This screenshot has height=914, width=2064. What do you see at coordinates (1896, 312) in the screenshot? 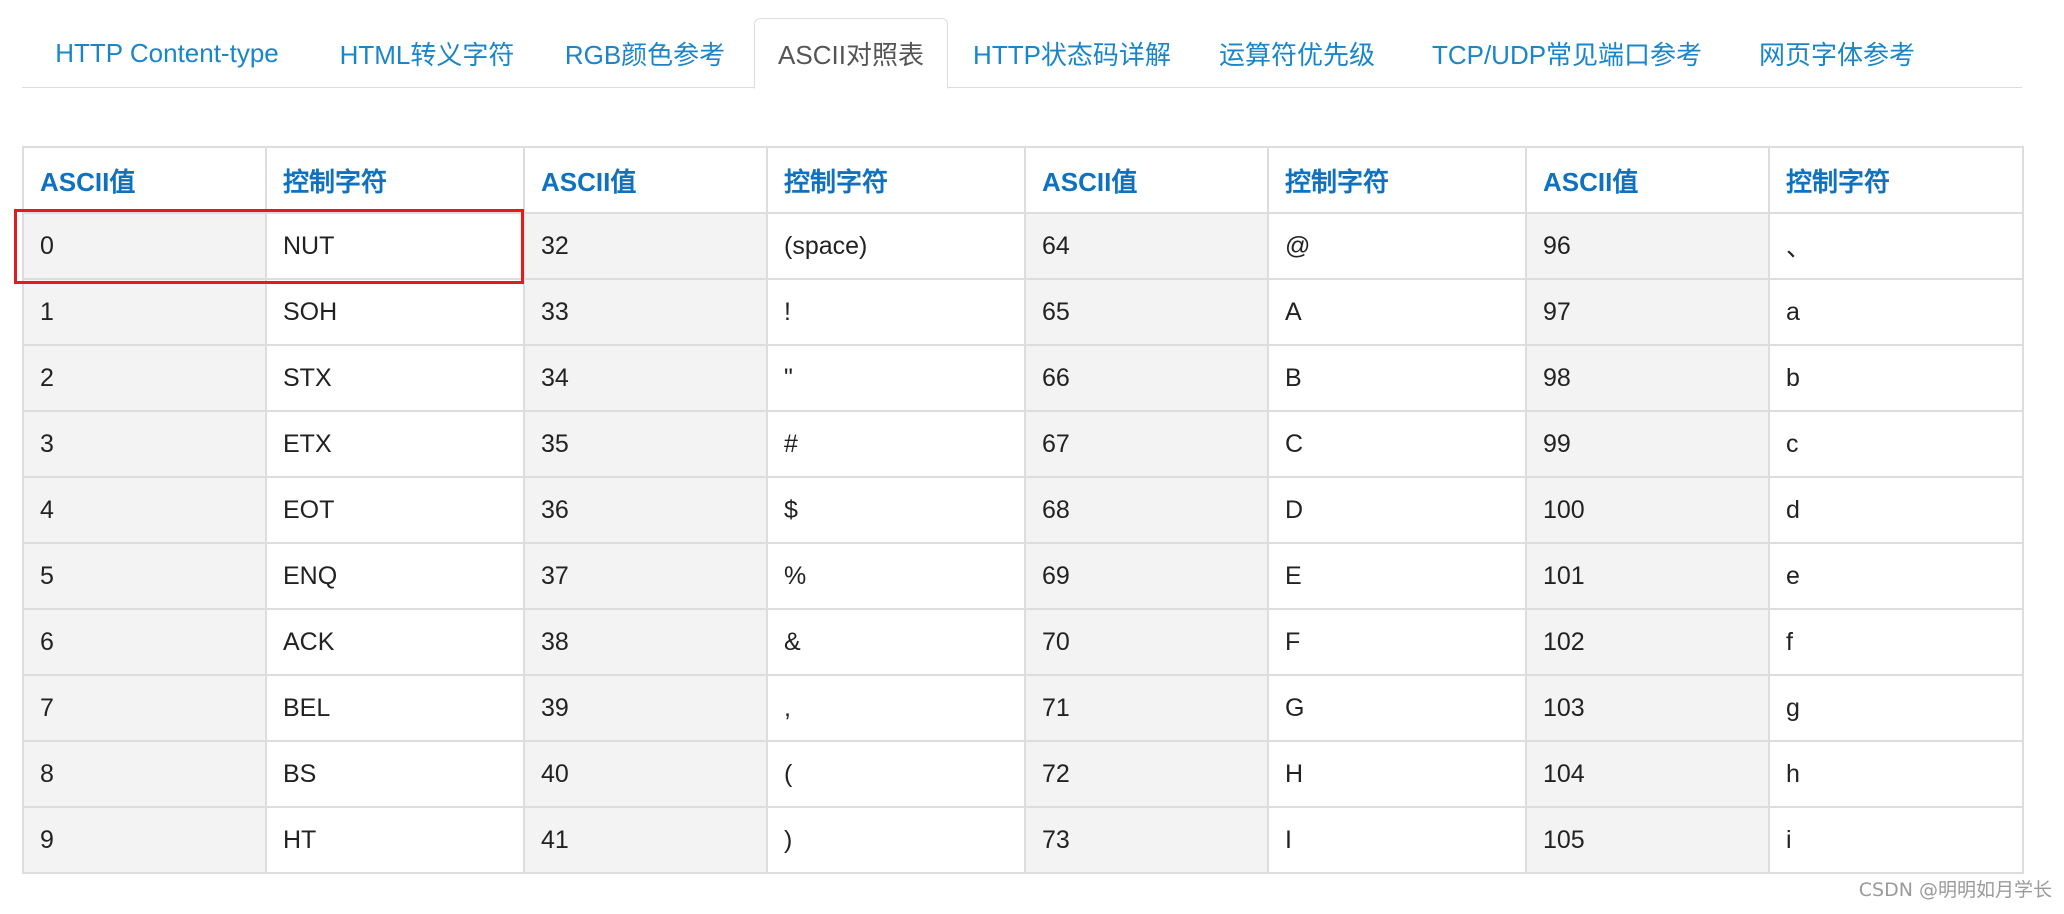
I see `control-char-cell: a` at bounding box center [1896, 312].